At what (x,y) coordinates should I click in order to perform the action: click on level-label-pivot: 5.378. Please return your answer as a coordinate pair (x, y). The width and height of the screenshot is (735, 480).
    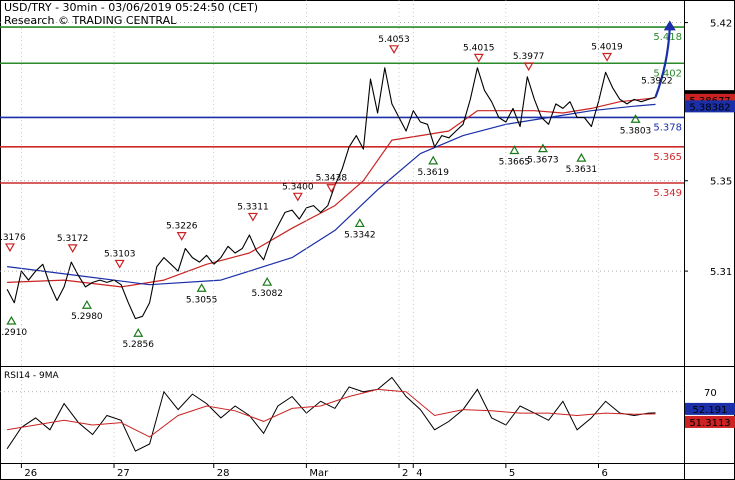
    Looking at the image, I should click on (667, 127).